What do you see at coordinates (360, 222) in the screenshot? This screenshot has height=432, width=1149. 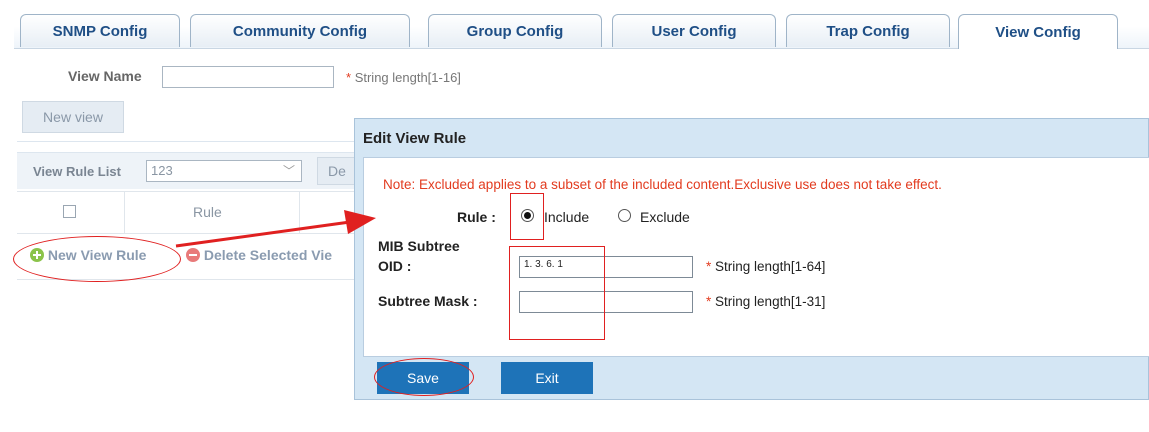 I see `arrow-head-icon` at bounding box center [360, 222].